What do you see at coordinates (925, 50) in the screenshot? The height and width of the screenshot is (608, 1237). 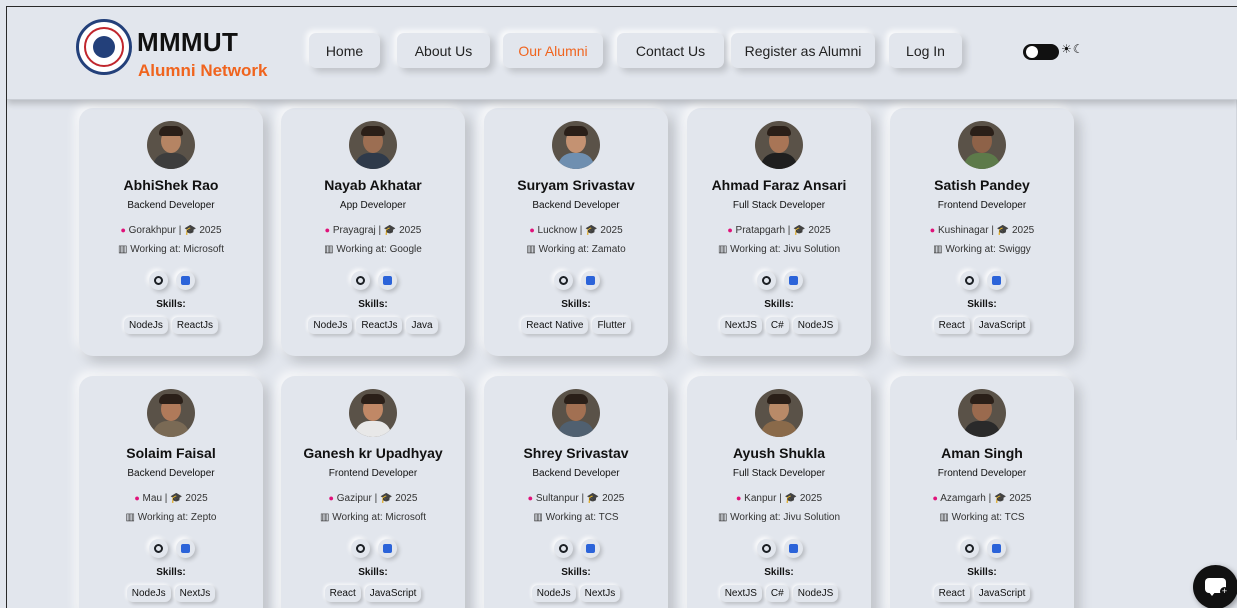 I see `nav-login-button: Log In` at bounding box center [925, 50].